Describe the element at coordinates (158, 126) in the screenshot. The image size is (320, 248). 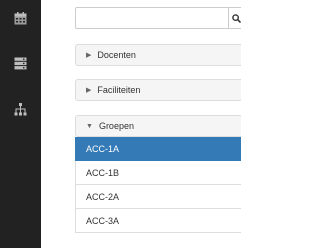
I see `panel-groepen: ▼ Groepen` at that location.